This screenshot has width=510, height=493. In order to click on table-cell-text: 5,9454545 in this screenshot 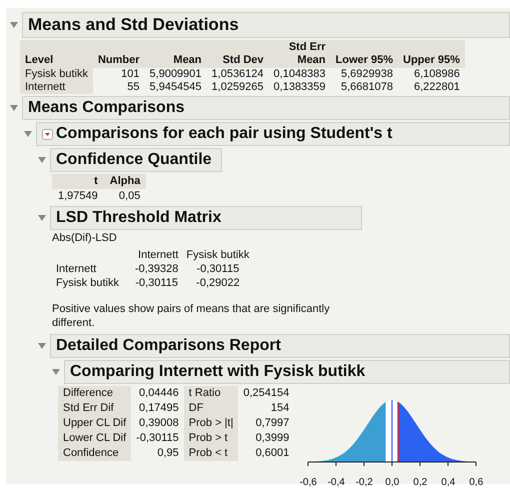, I will do `click(175, 87)`.